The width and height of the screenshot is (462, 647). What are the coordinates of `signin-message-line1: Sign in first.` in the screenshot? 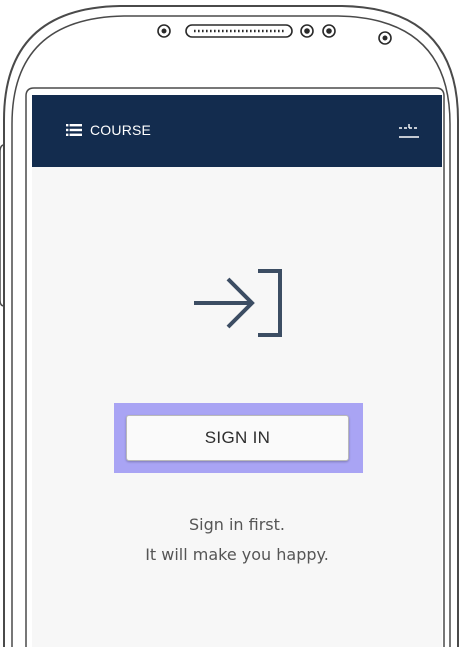 It's located at (236, 524).